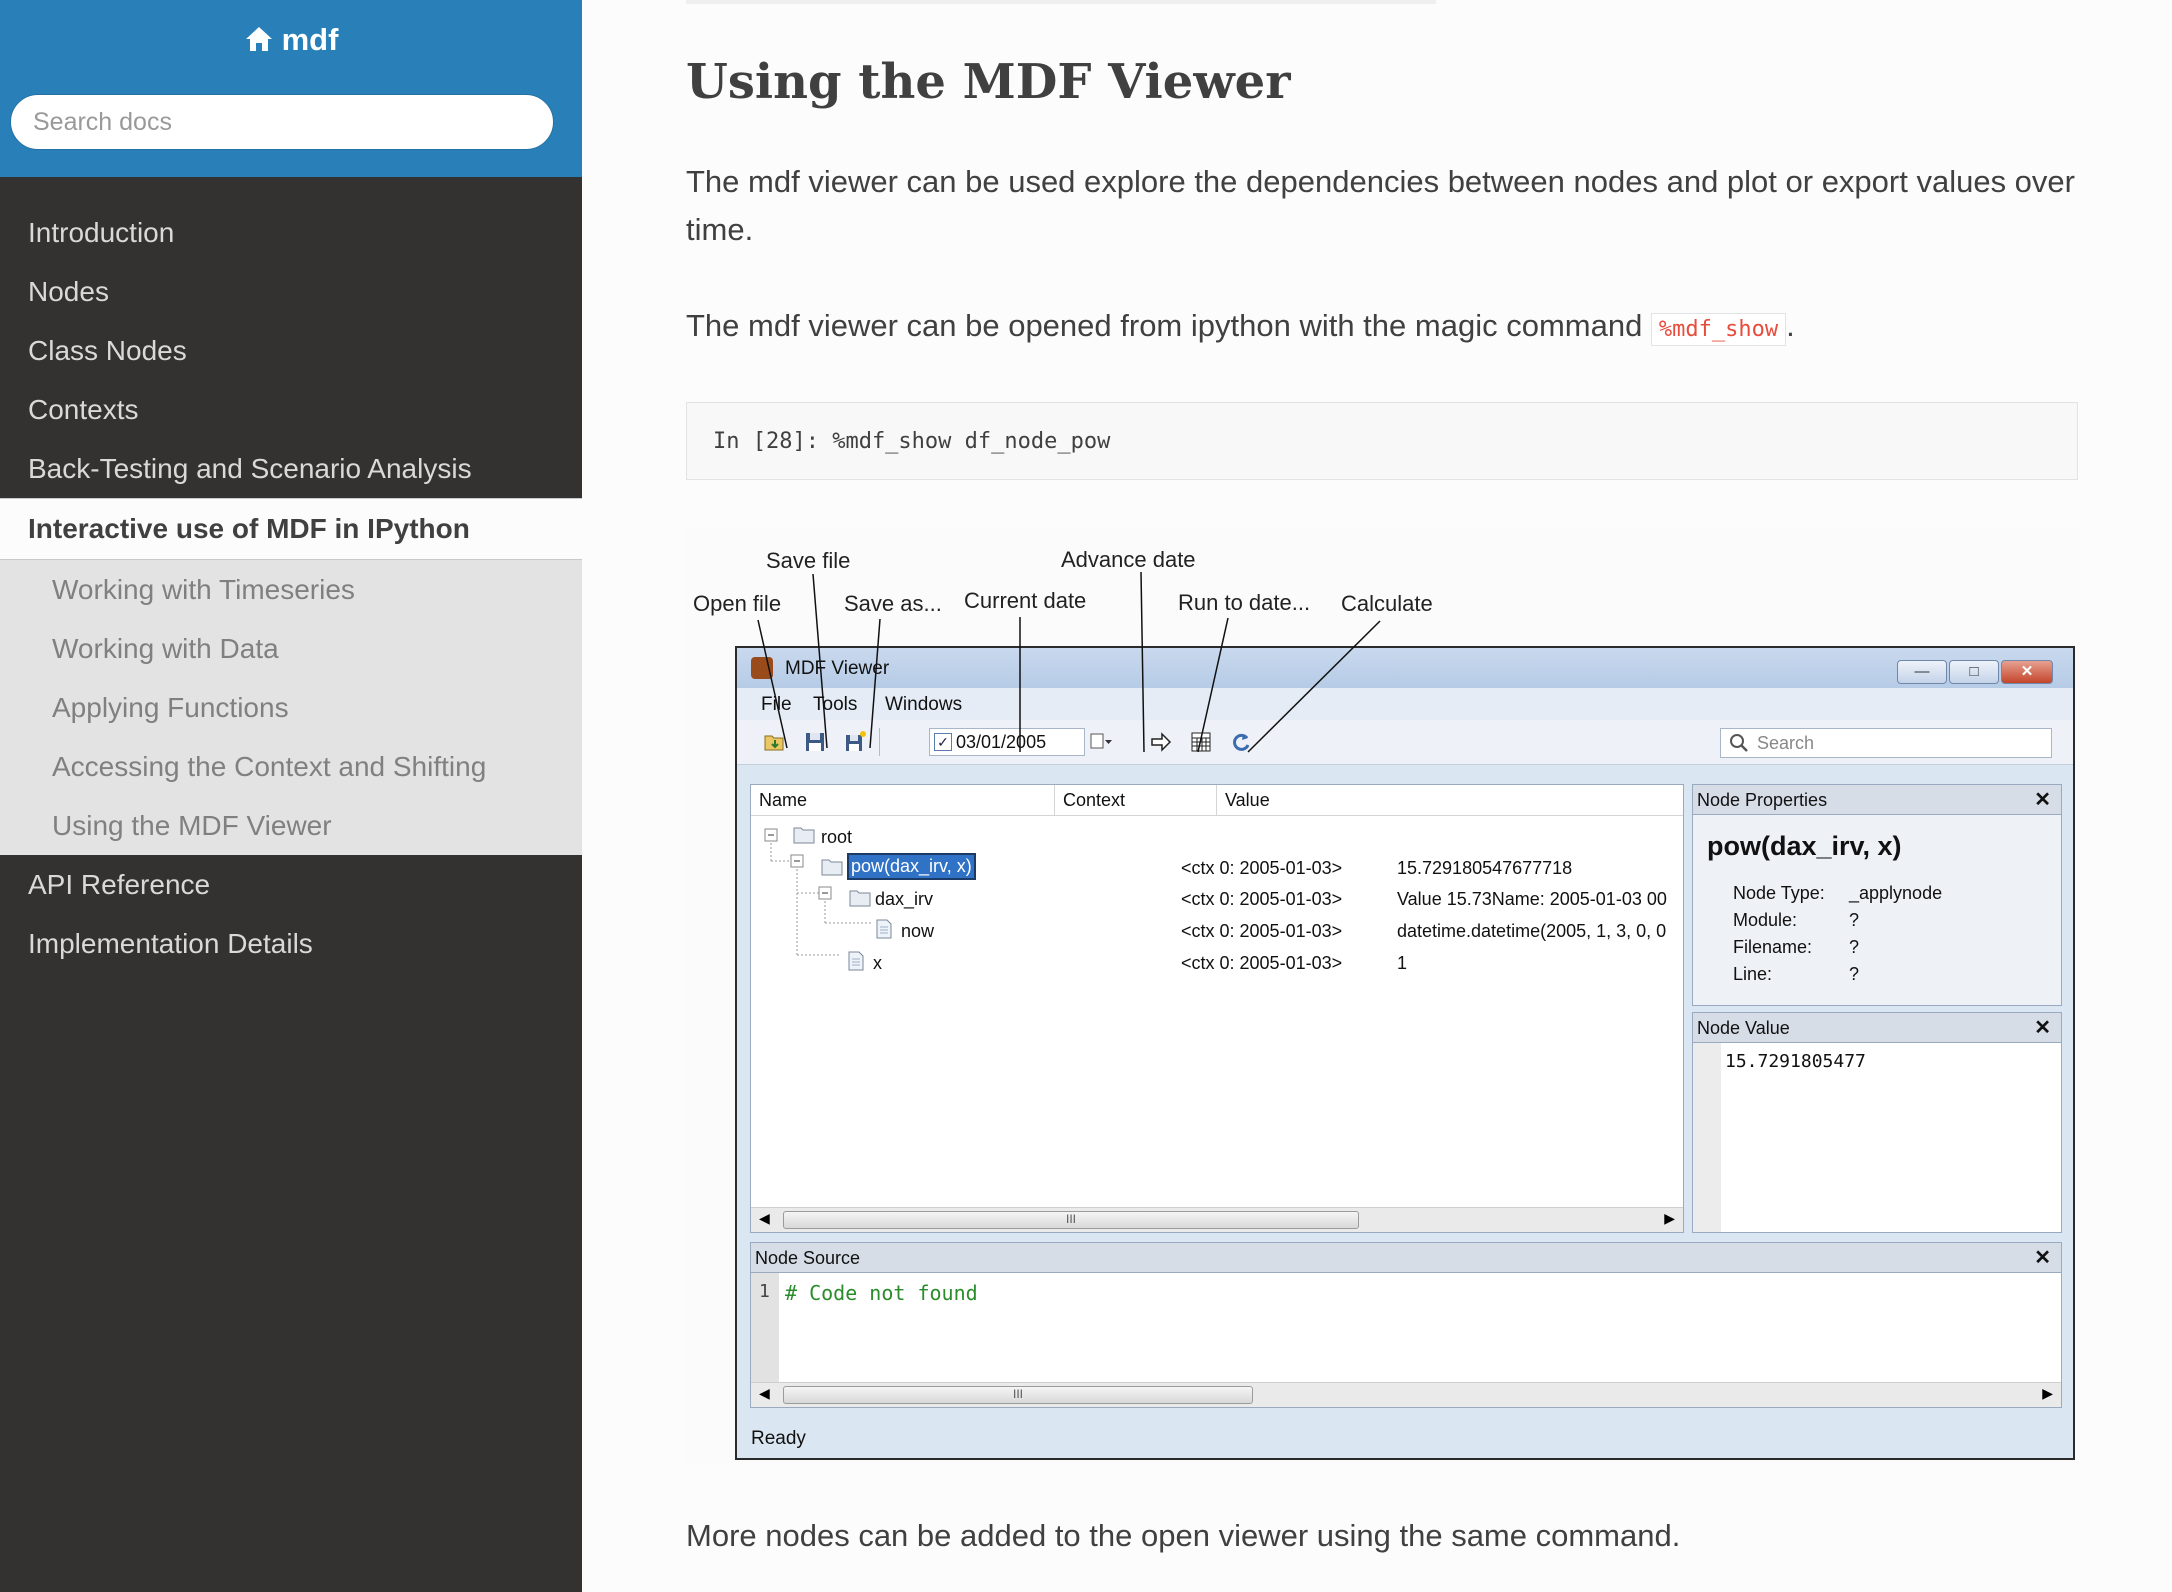  I want to click on line-number: 1, so click(764, 1291).